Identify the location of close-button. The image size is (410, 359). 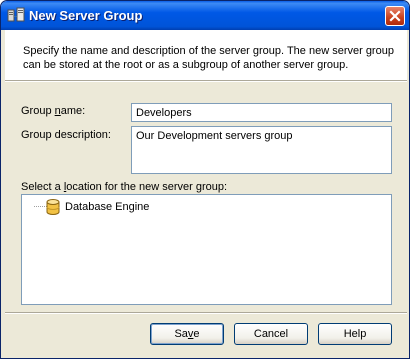
(395, 16).